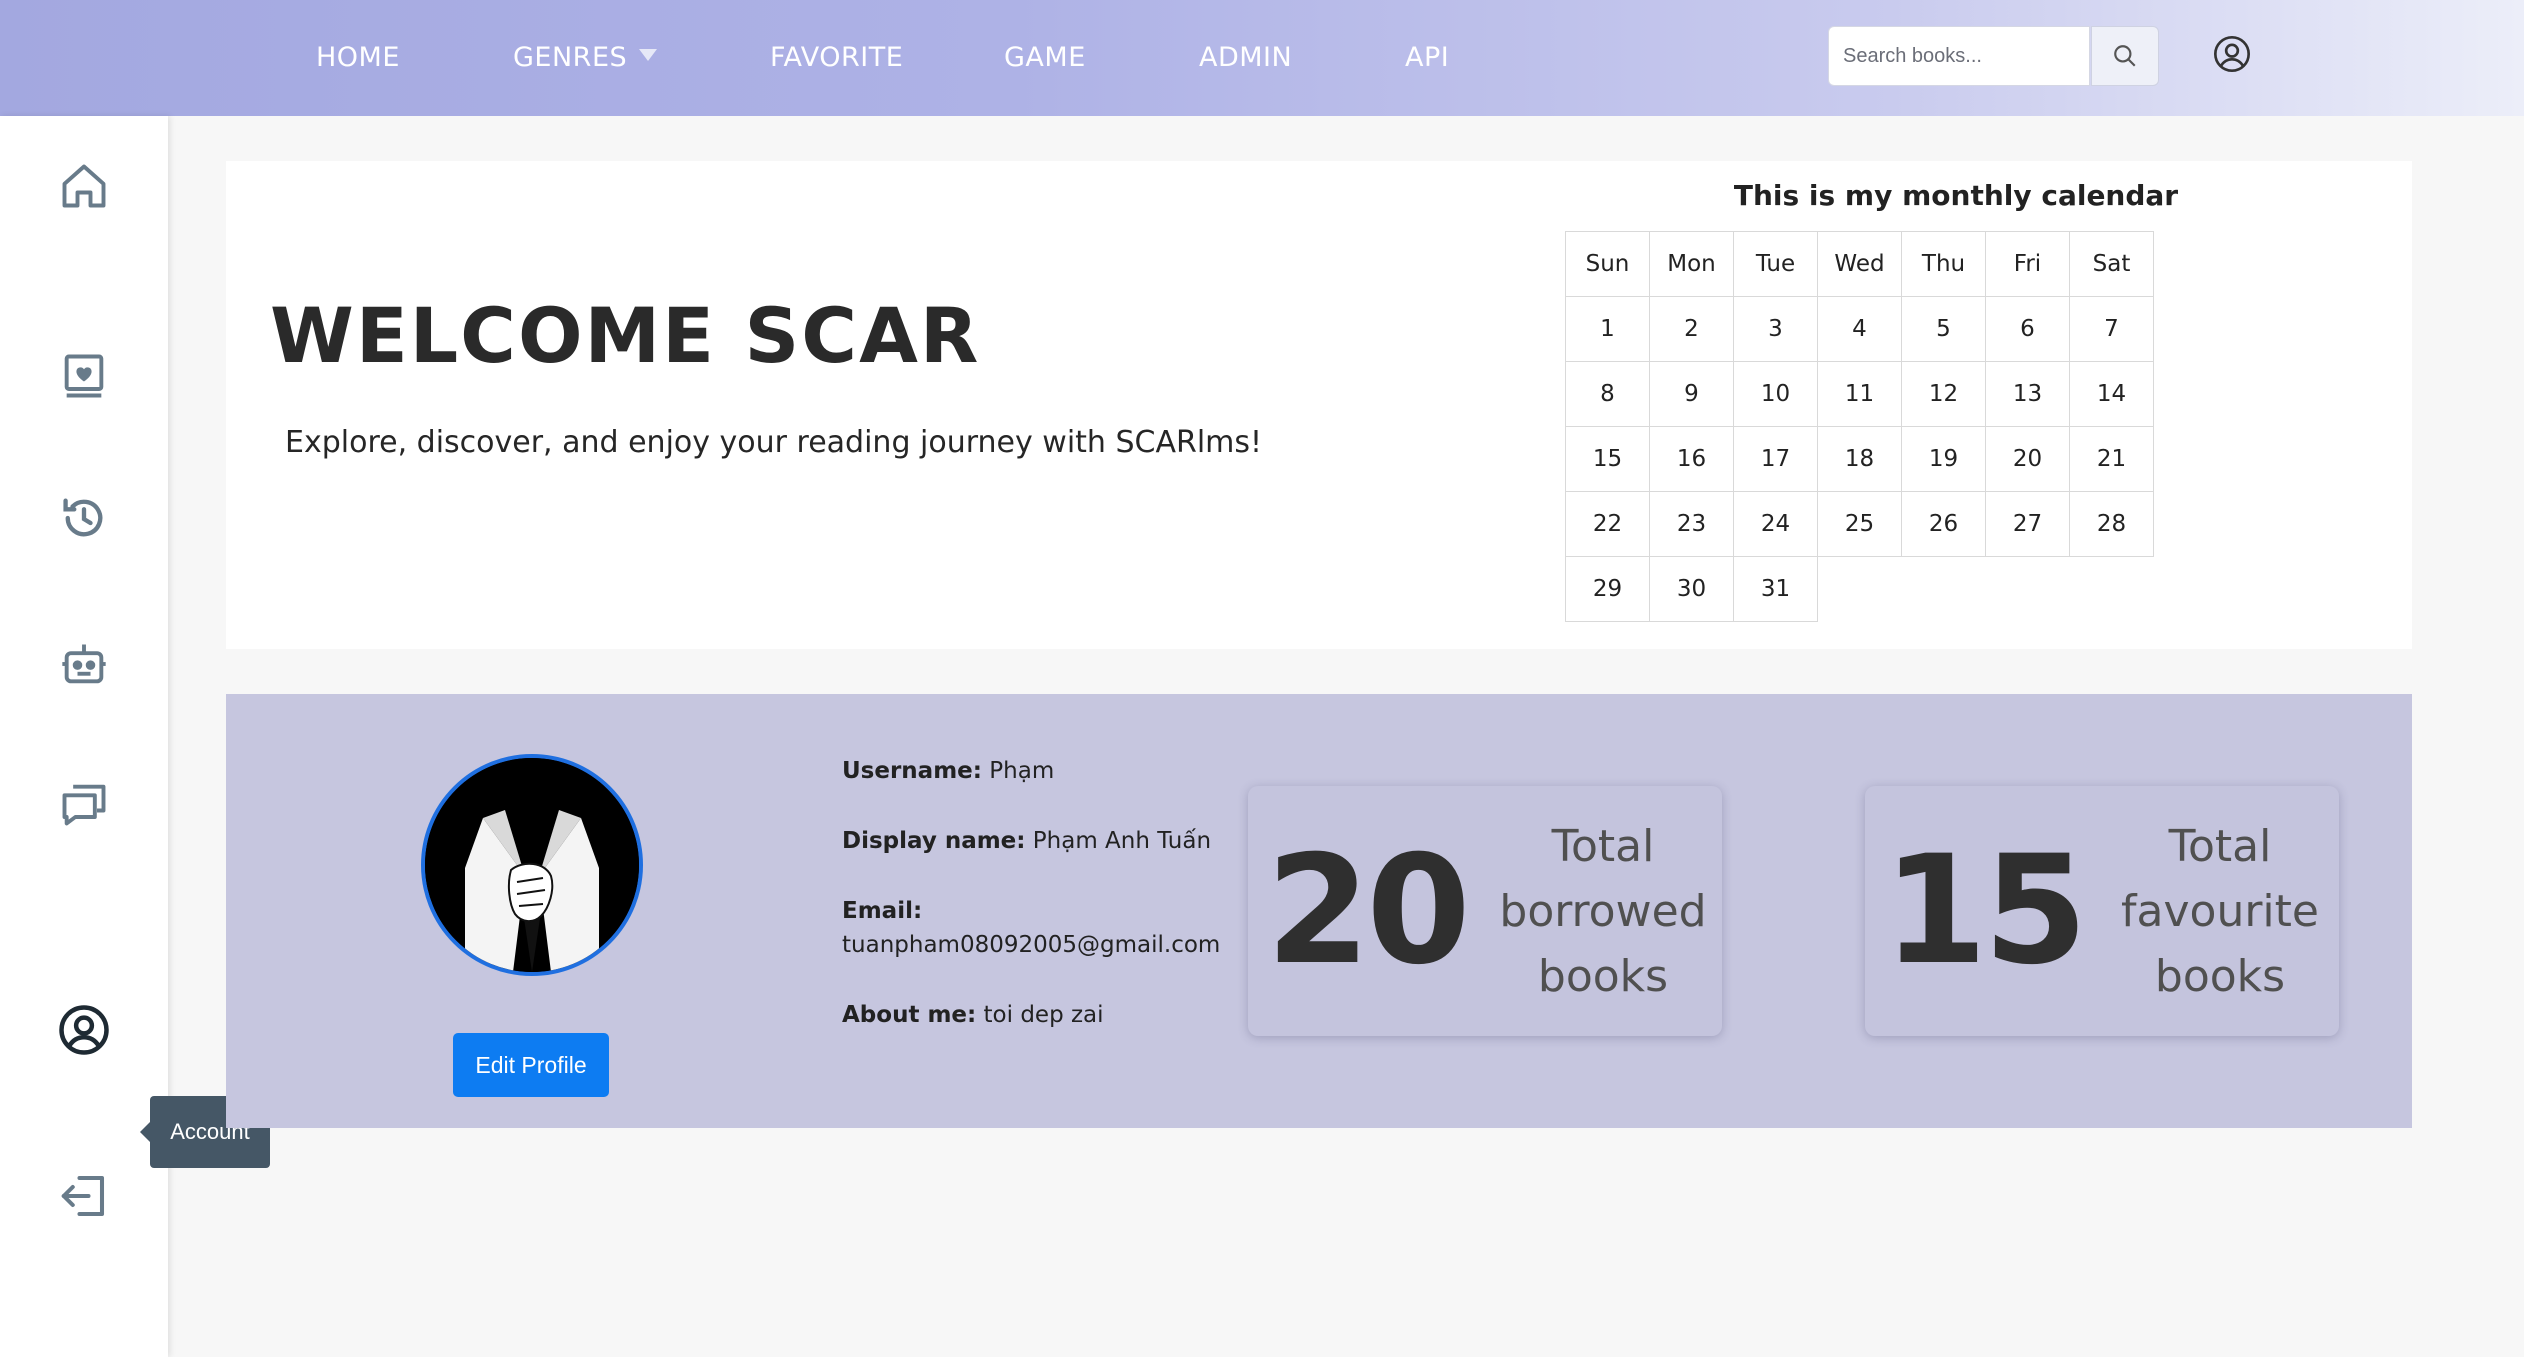  Describe the element at coordinates (1607, 394) in the screenshot. I see `calendar-day: 8` at that location.